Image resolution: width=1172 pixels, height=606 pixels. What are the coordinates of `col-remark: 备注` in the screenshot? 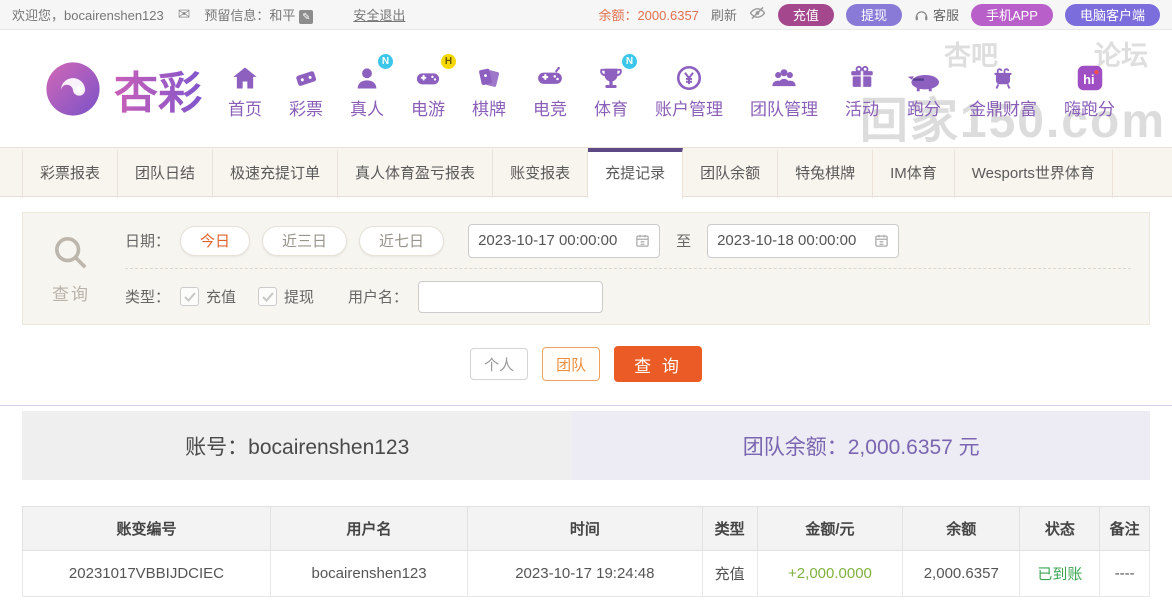 It's located at (1124, 528).